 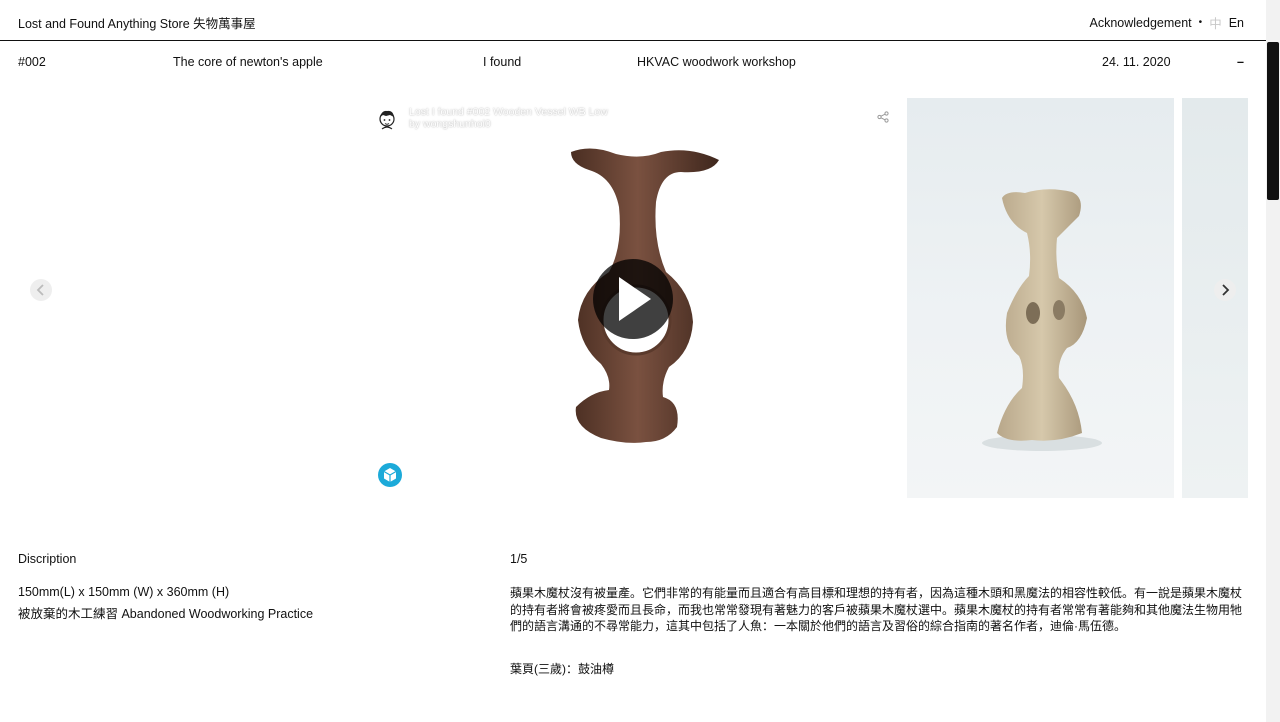 I want to click on sketchfab-logo-icon, so click(x=390, y=475).